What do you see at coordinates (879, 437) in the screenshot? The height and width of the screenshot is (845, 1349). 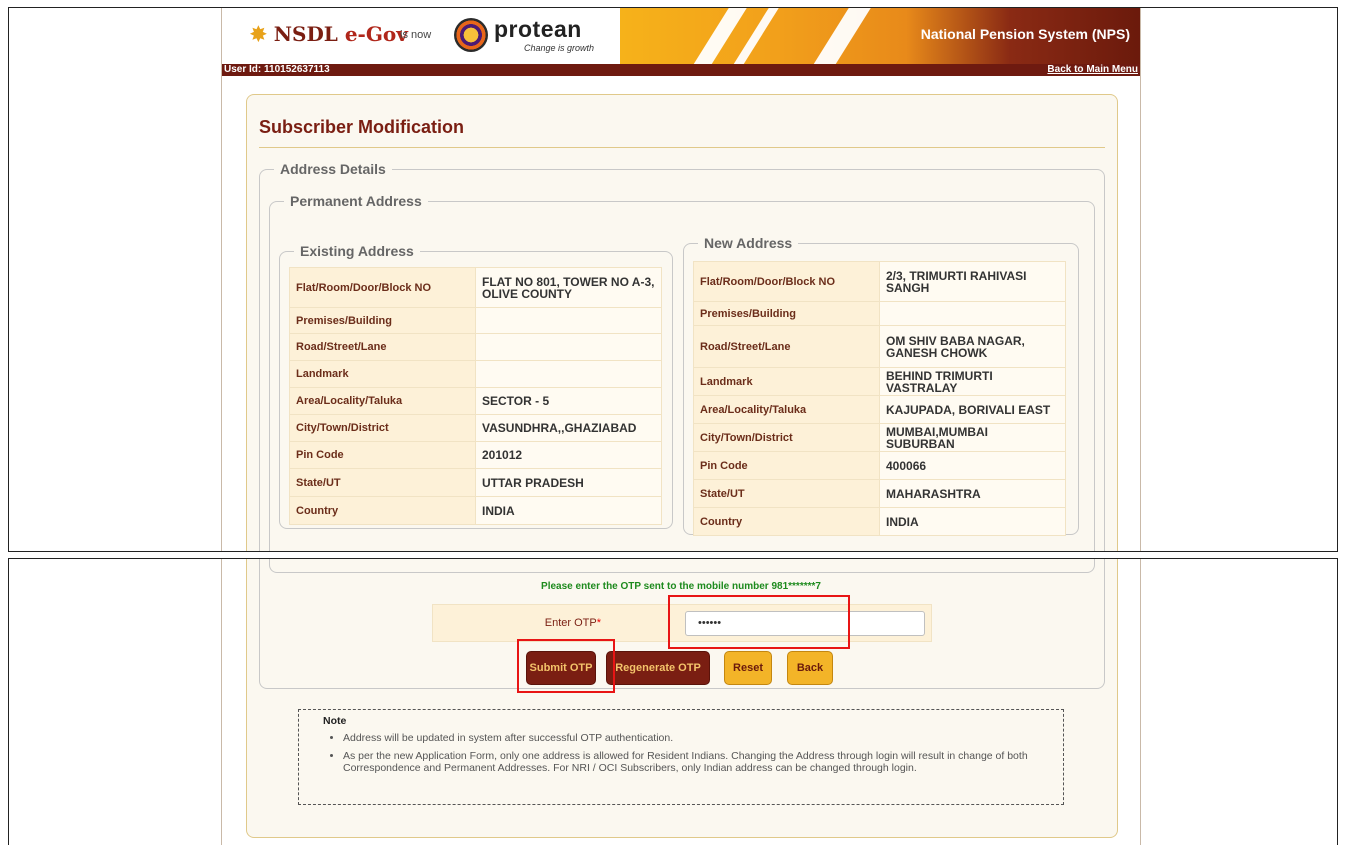 I see `table-row: City/Town/District MUMBAI,MUMBAI SUBURBAN` at bounding box center [879, 437].